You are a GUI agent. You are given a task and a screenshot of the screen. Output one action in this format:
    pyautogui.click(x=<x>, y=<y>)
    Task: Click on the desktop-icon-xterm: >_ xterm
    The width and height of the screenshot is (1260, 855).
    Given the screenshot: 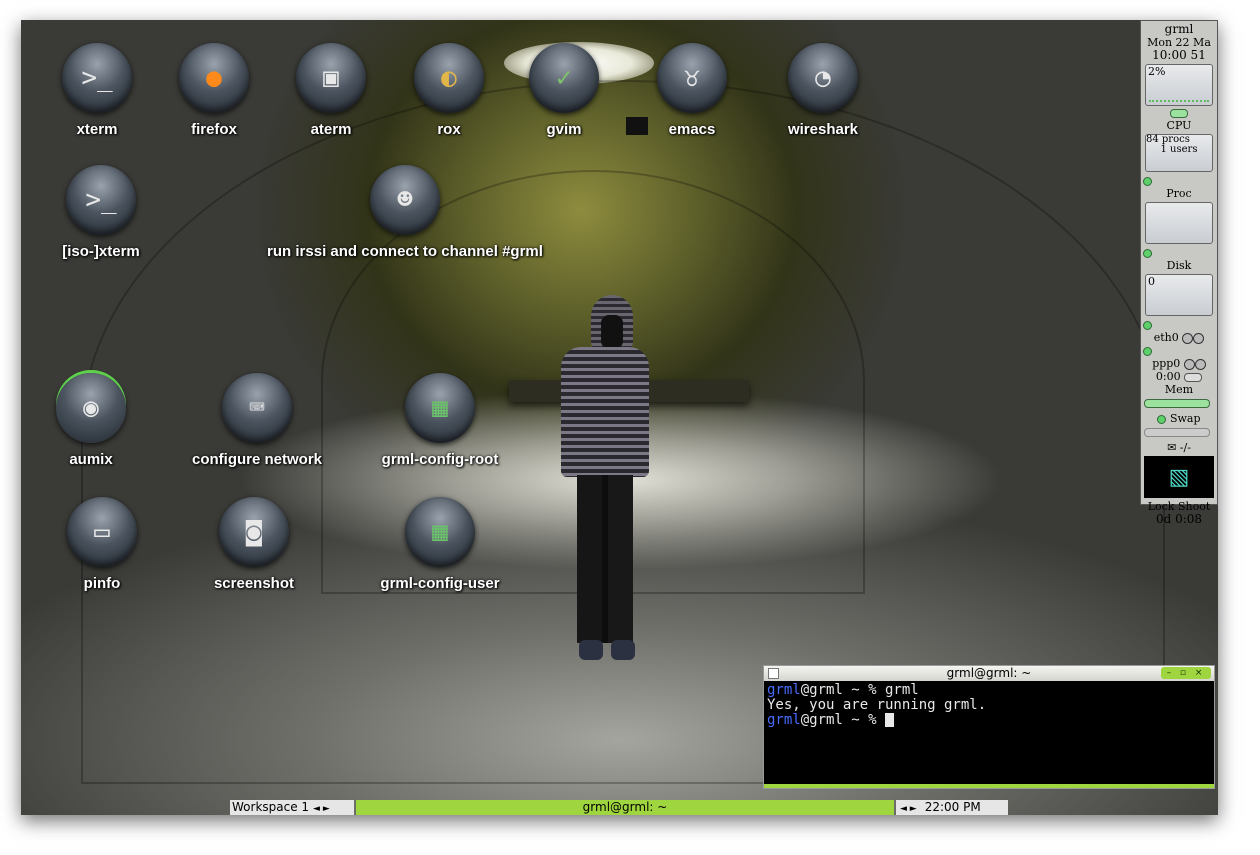 What is the action you would take?
    pyautogui.click(x=97, y=90)
    